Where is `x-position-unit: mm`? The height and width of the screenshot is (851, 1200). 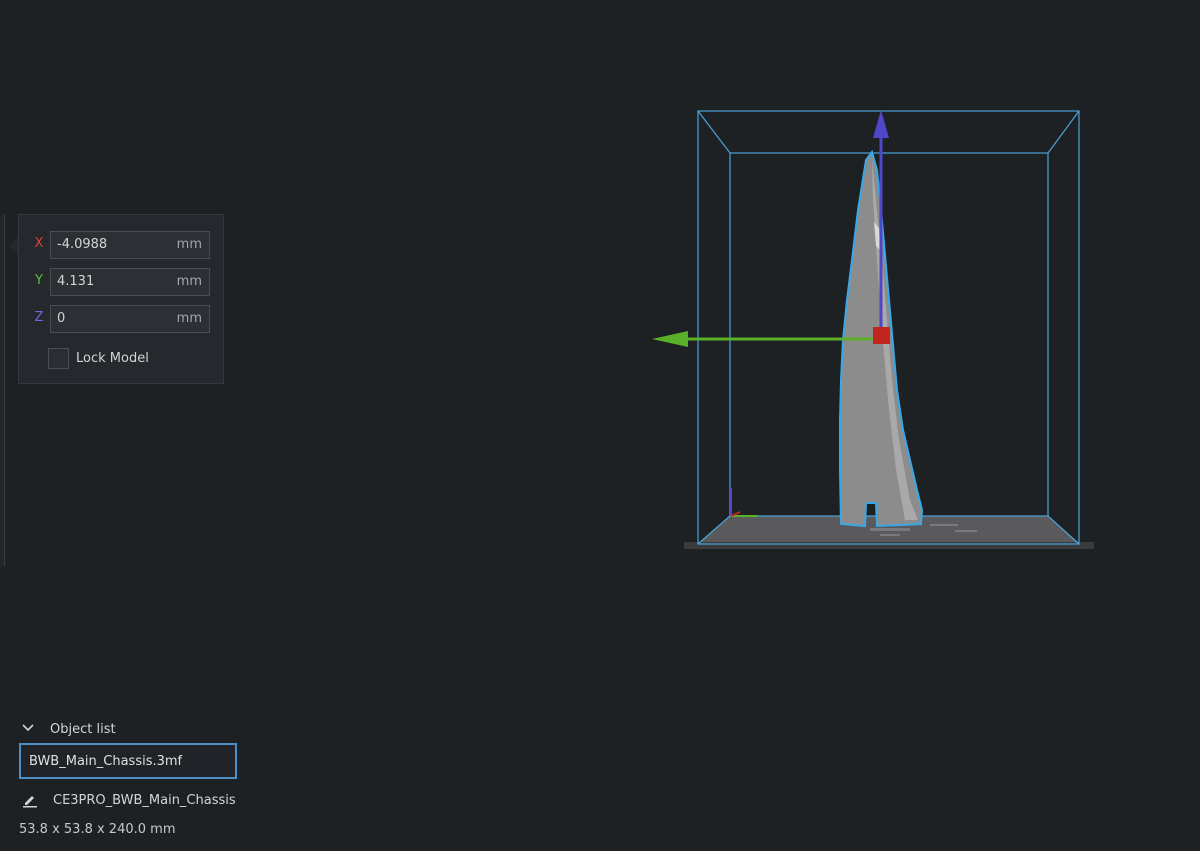
x-position-unit: mm is located at coordinates (189, 244).